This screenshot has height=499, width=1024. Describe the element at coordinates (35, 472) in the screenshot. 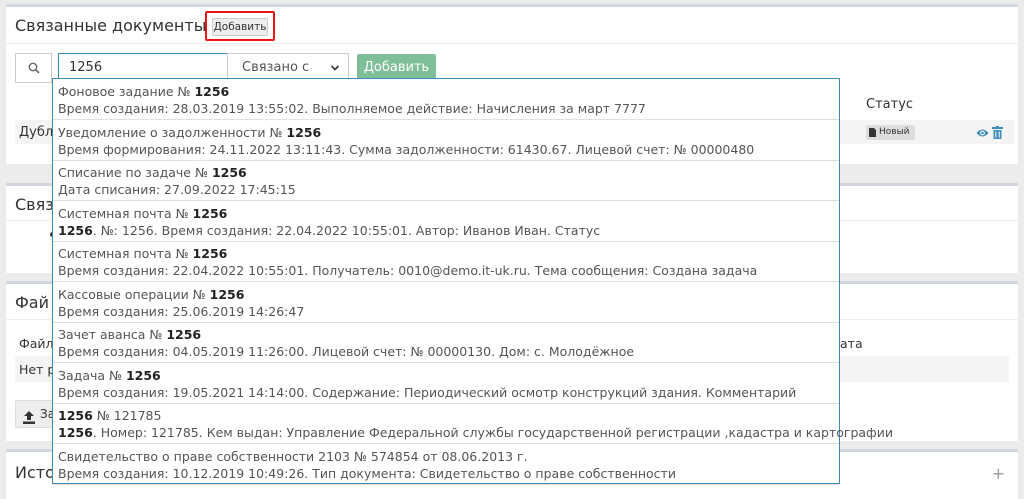

I see `history-title: Исто` at that location.